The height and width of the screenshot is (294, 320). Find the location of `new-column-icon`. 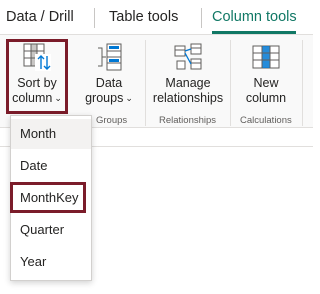

new-column-icon is located at coordinates (266, 57).